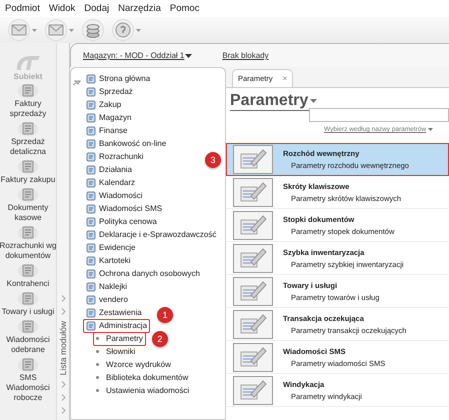 This screenshot has width=449, height=420. What do you see at coordinates (142, 391) in the screenshot?
I see `tree-item: Ustawienia wiadomości` at bounding box center [142, 391].